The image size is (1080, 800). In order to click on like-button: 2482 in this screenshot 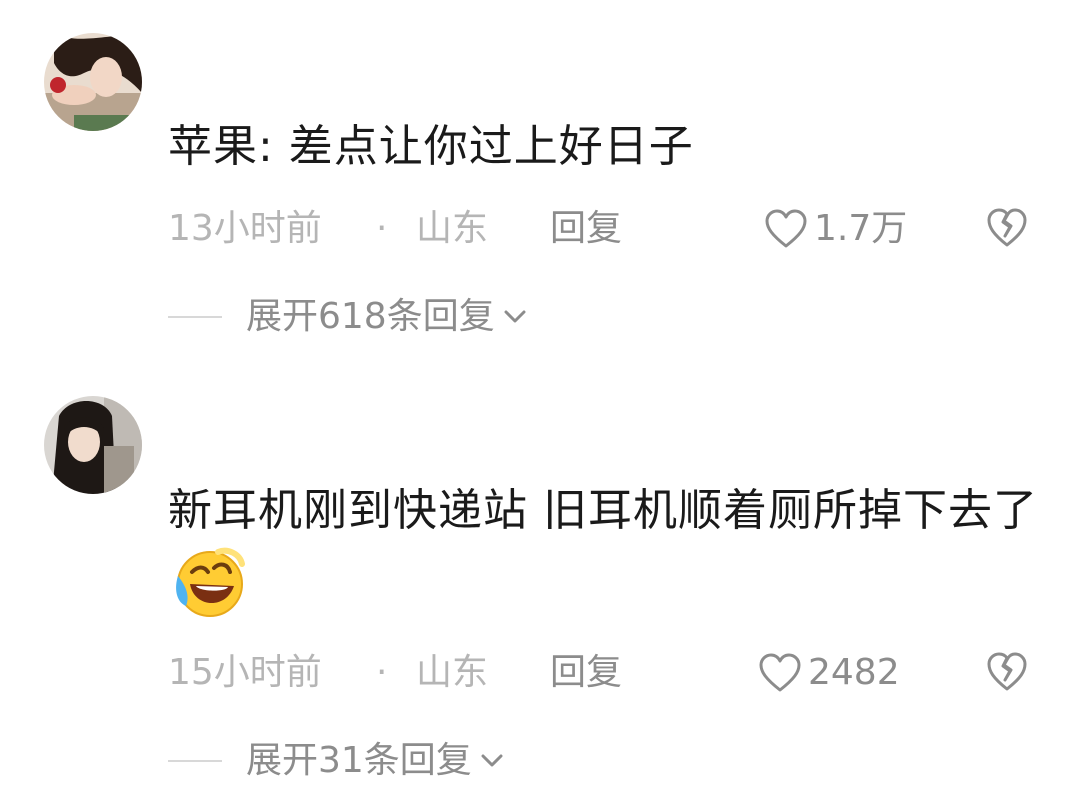, I will do `click(829, 673)`.